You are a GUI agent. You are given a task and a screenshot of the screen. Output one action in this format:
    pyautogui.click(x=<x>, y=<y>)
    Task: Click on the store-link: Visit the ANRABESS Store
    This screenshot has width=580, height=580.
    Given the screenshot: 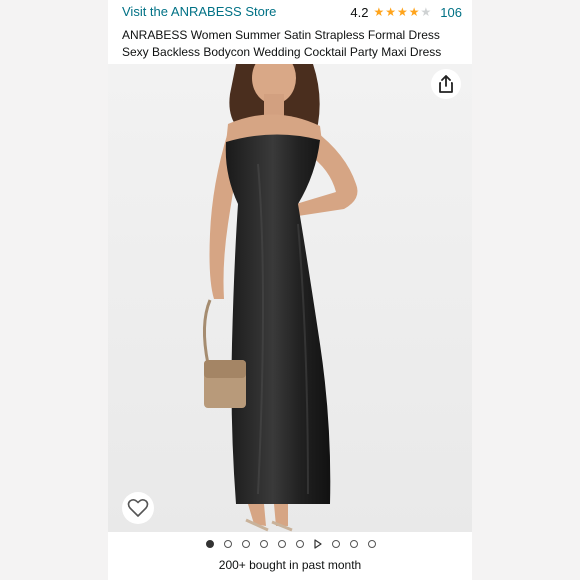 What is the action you would take?
    pyautogui.click(x=199, y=12)
    